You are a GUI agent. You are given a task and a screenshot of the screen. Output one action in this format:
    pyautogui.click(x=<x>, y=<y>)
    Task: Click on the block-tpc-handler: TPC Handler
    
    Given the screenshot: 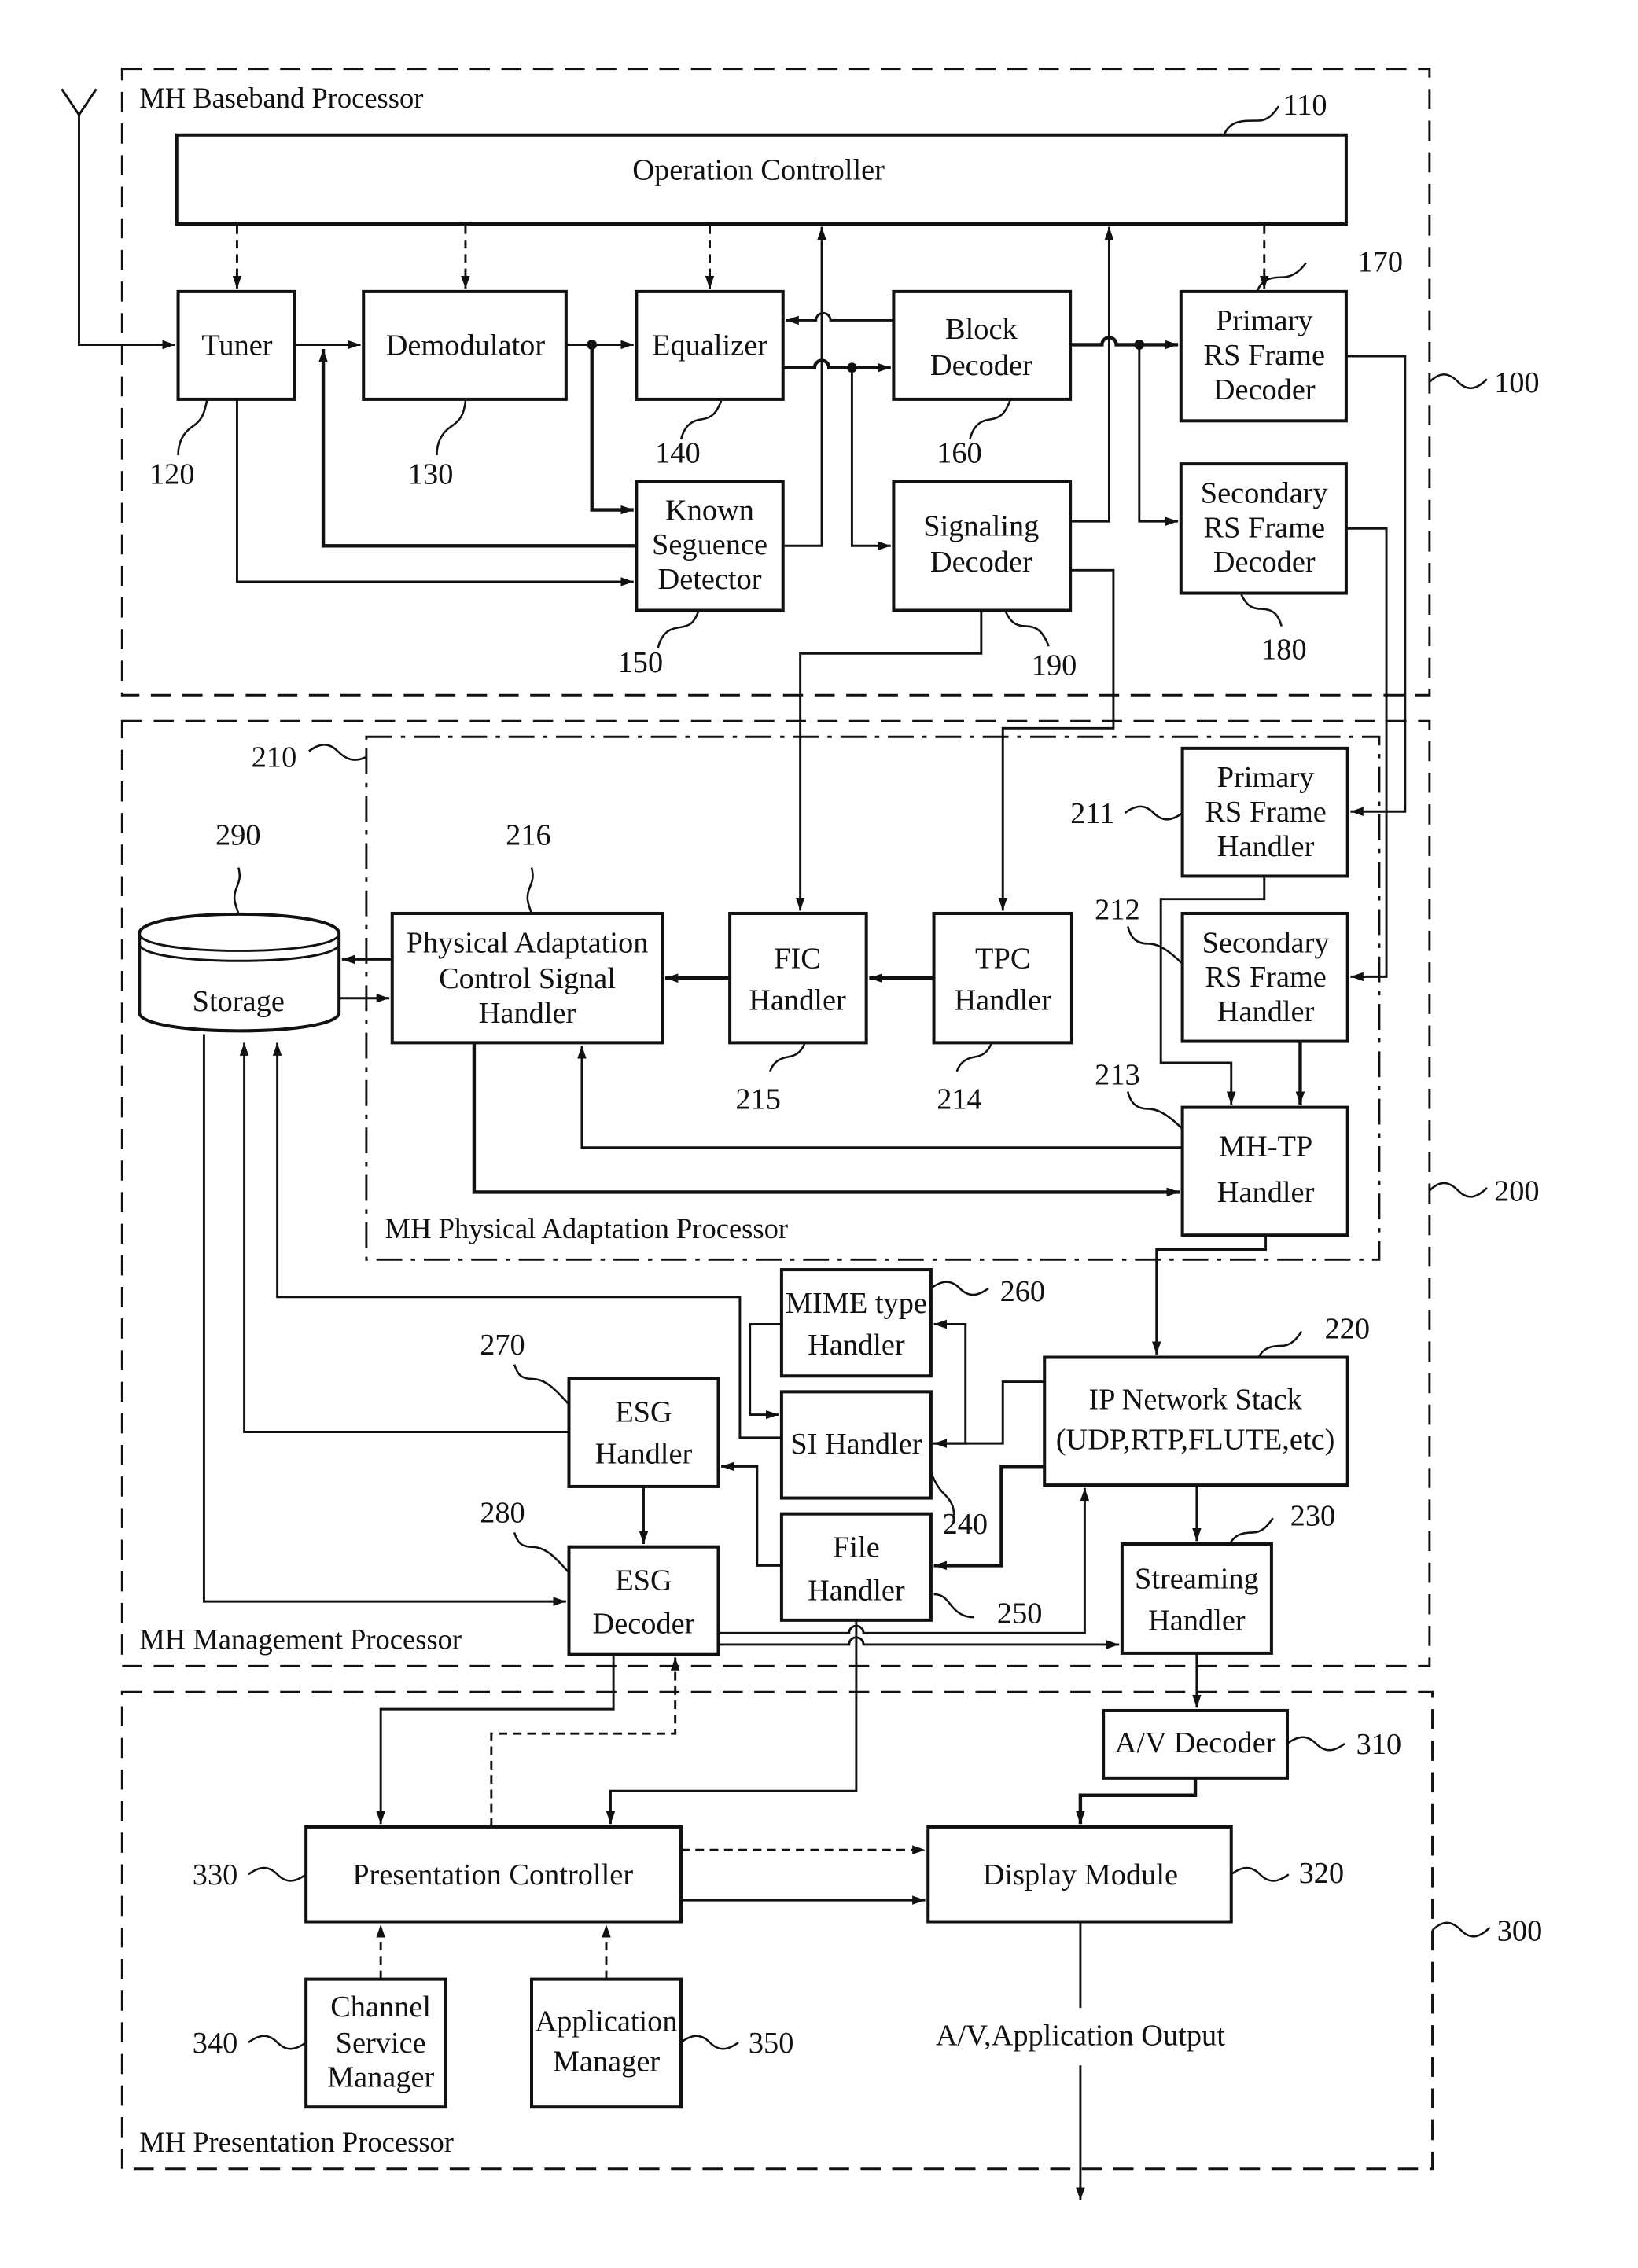 What is the action you would take?
    pyautogui.click(x=1002, y=978)
    